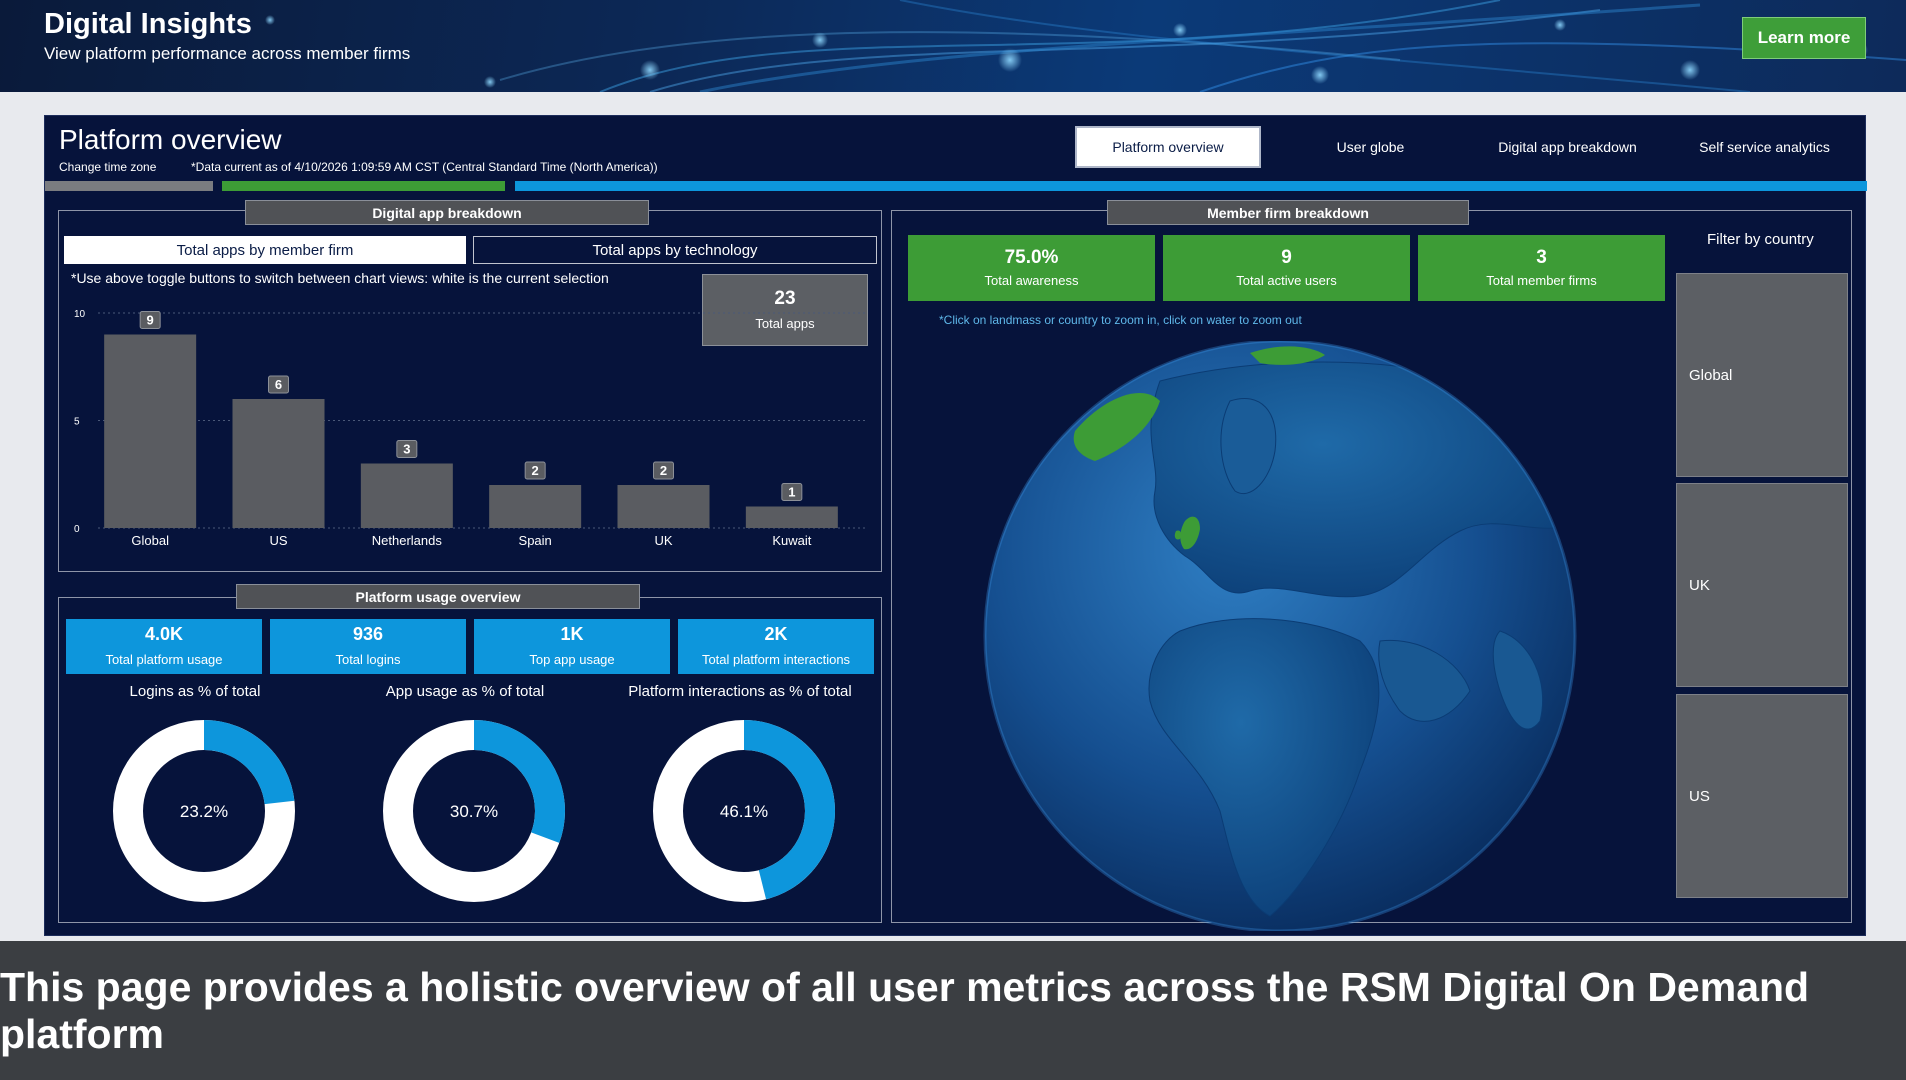 The height and width of the screenshot is (1080, 1906). What do you see at coordinates (407, 540) in the screenshot?
I see `x-tick-label: Netherlands` at bounding box center [407, 540].